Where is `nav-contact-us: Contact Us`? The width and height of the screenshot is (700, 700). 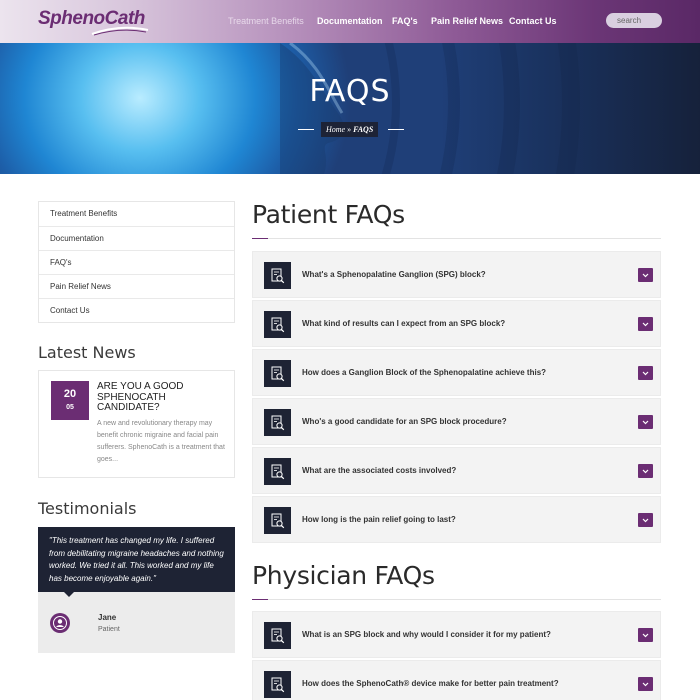
nav-contact-us: Contact Us is located at coordinates (533, 21).